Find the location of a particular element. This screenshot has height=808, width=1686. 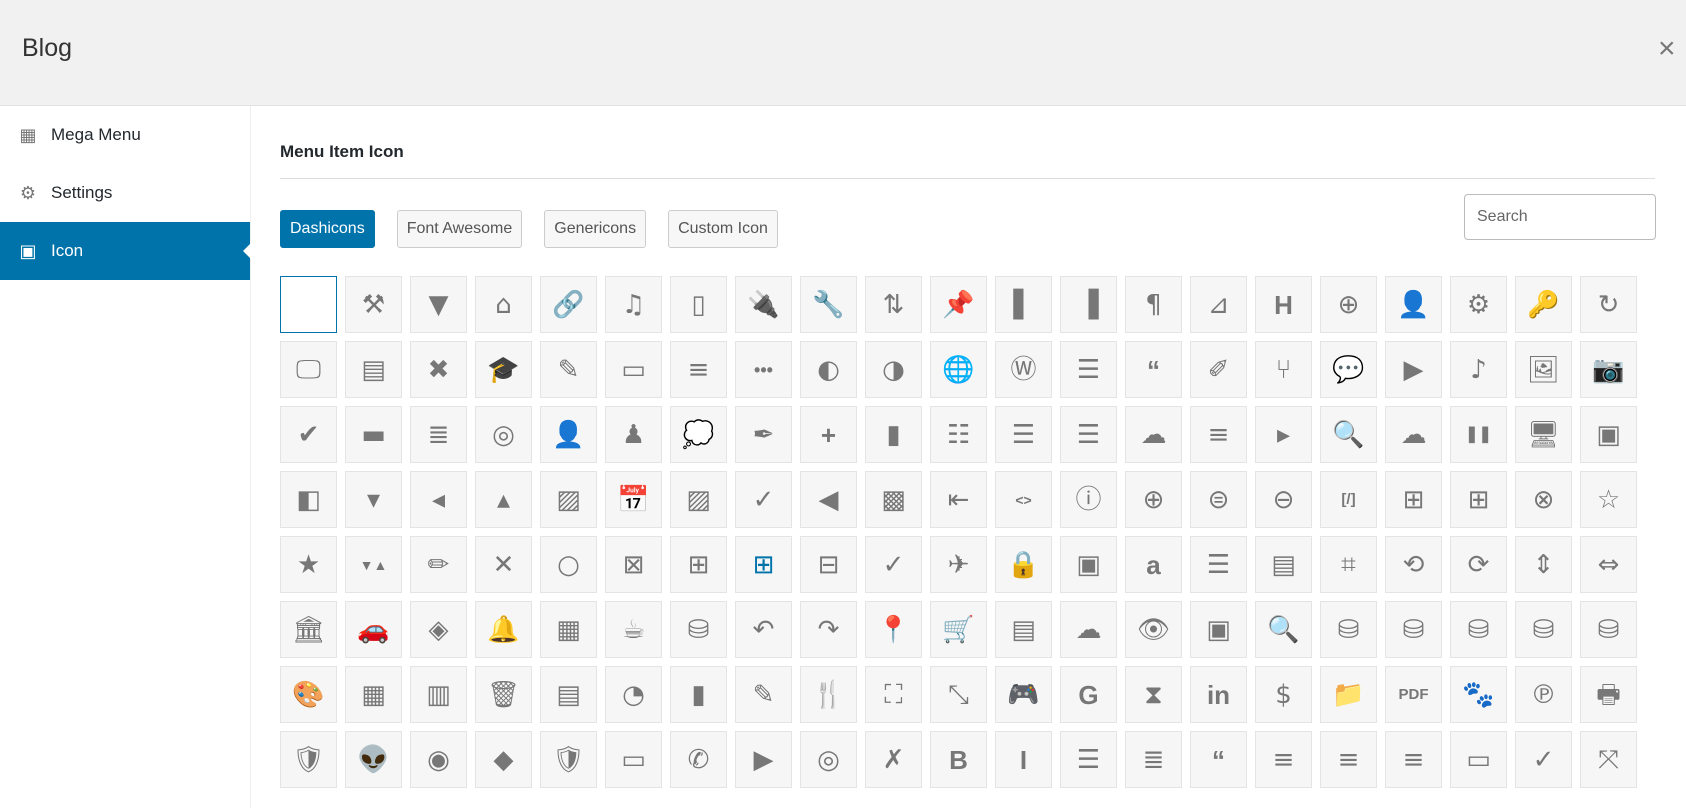

airplane-icon: ✈ is located at coordinates (958, 564).